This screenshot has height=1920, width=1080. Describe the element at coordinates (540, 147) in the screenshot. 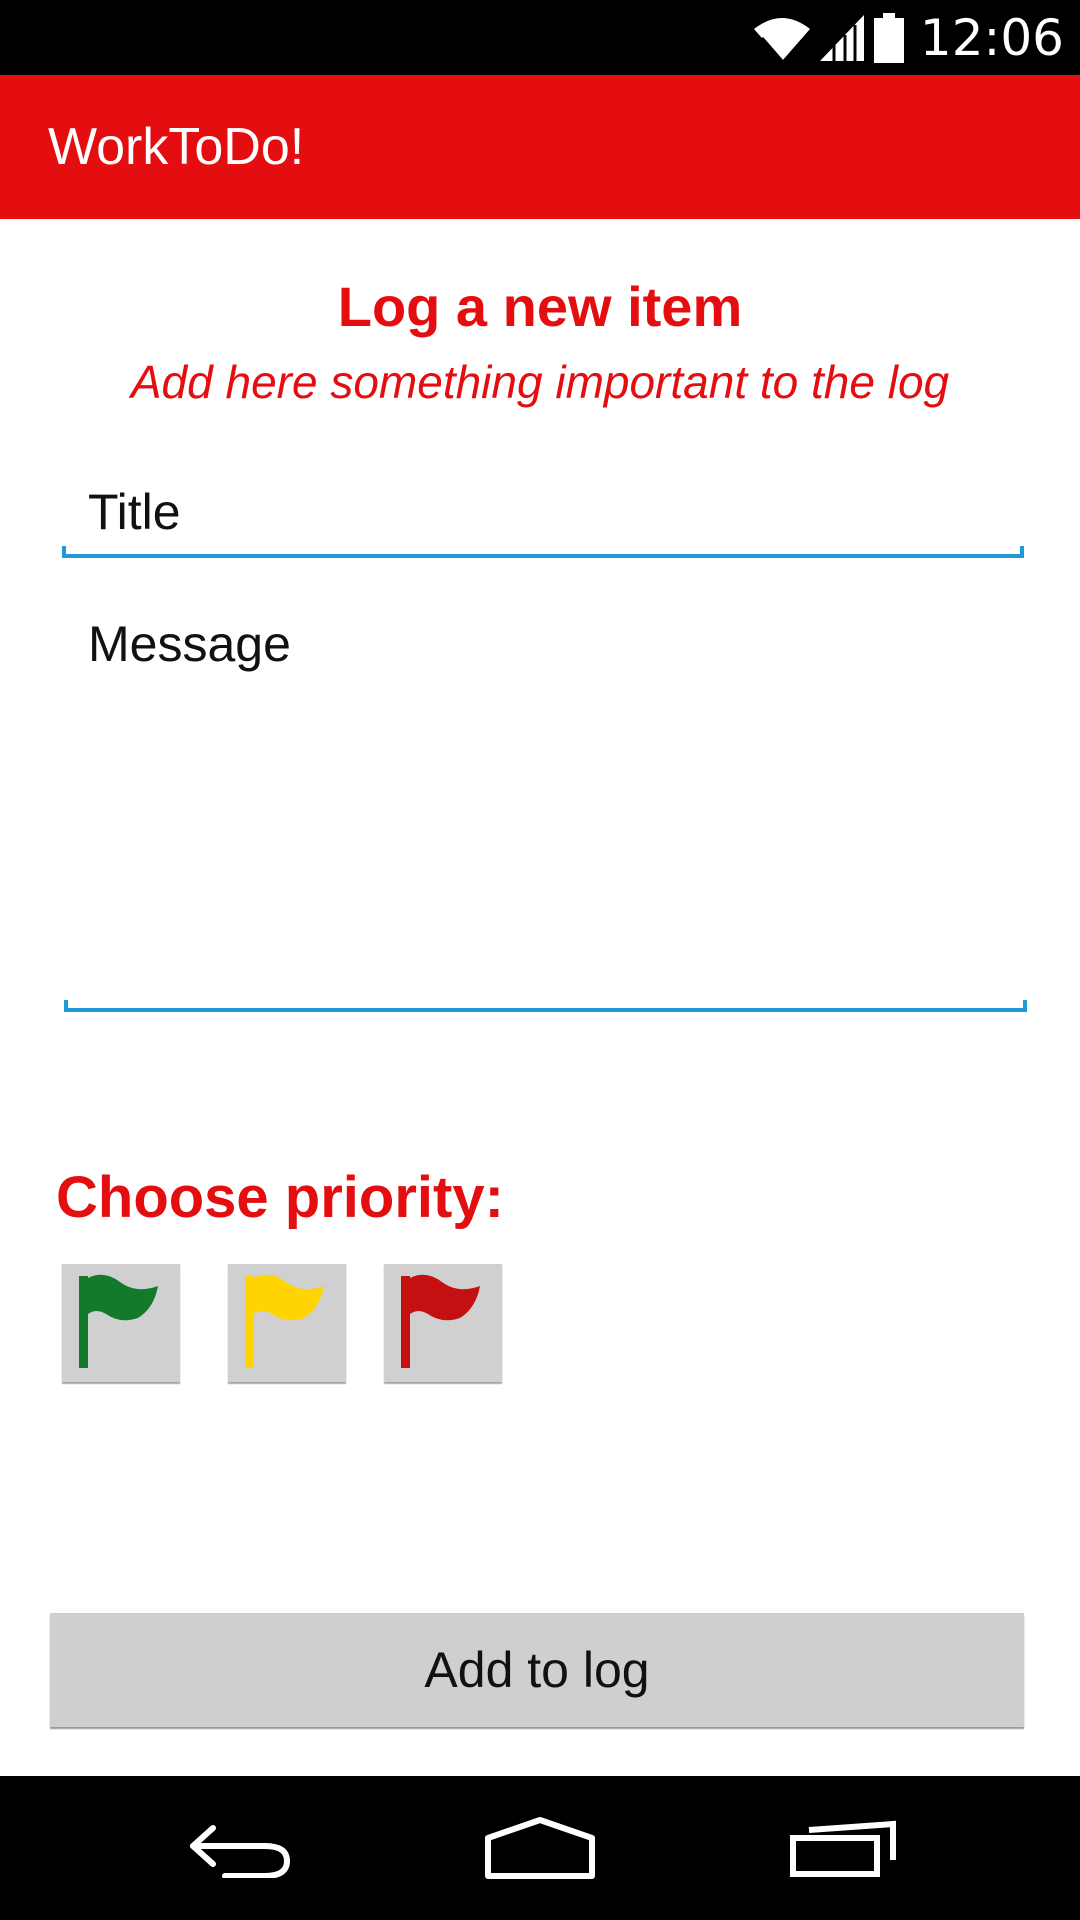

I see `app-bar: WorkToDo!` at that location.